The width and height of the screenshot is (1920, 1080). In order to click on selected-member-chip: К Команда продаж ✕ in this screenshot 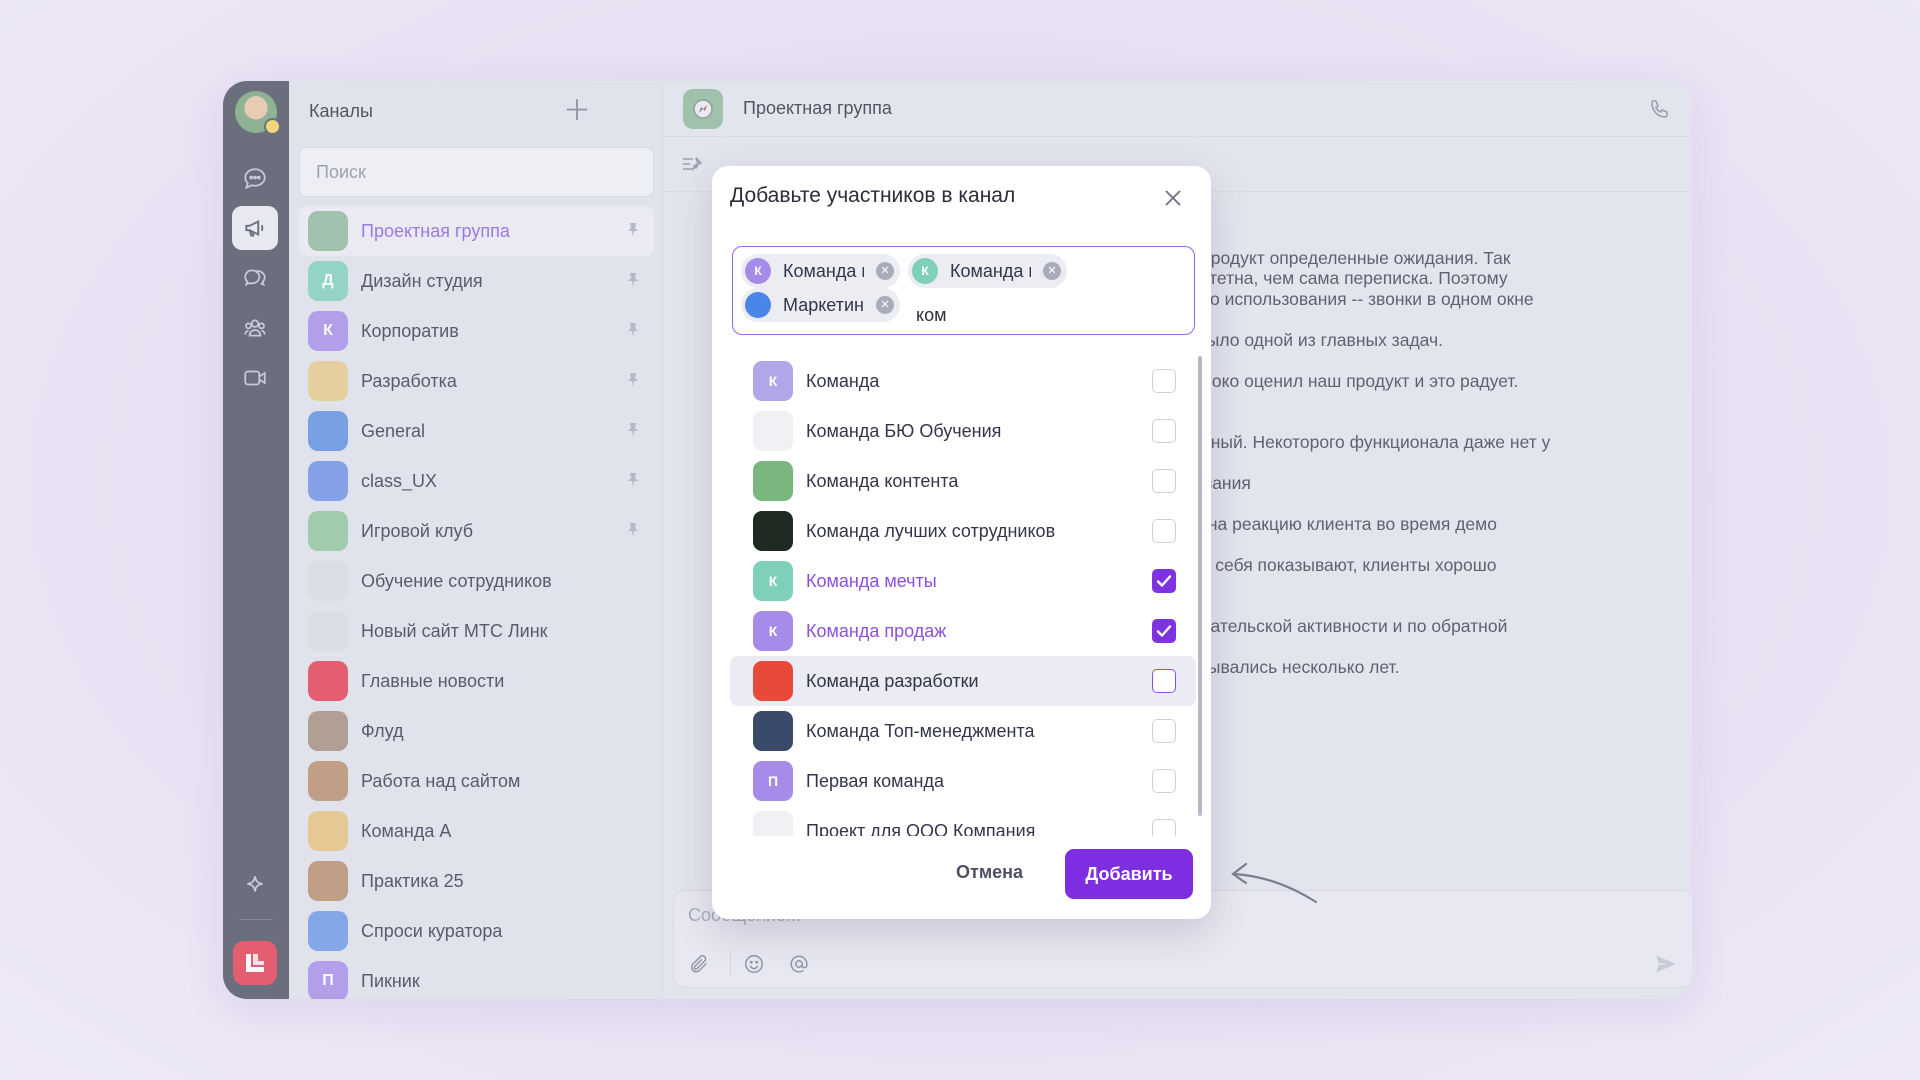, I will do `click(820, 271)`.